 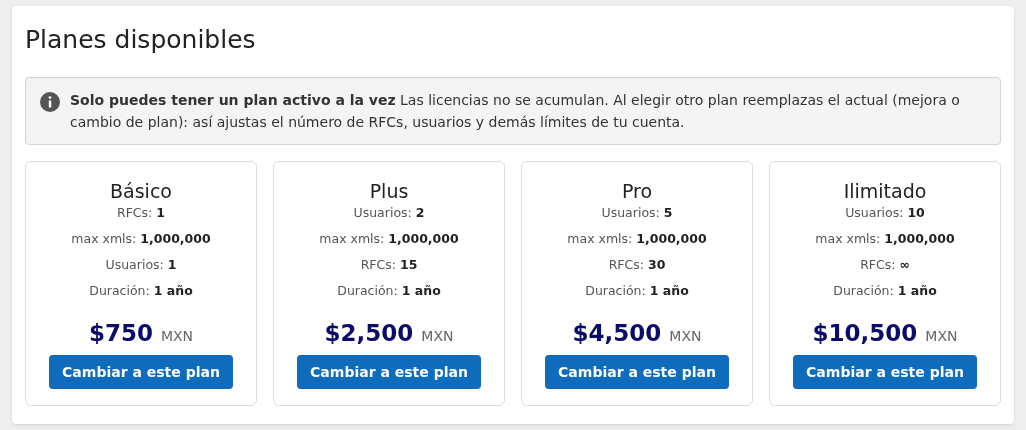 What do you see at coordinates (141, 191) in the screenshot?
I see `plan-name: Básico` at bounding box center [141, 191].